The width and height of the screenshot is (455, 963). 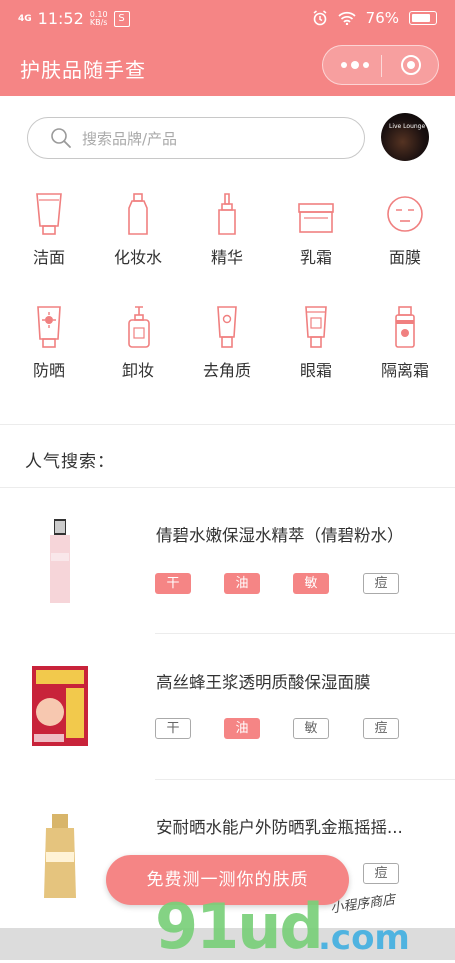 What do you see at coordinates (405, 214) in the screenshot?
I see `face-mask-icon` at bounding box center [405, 214].